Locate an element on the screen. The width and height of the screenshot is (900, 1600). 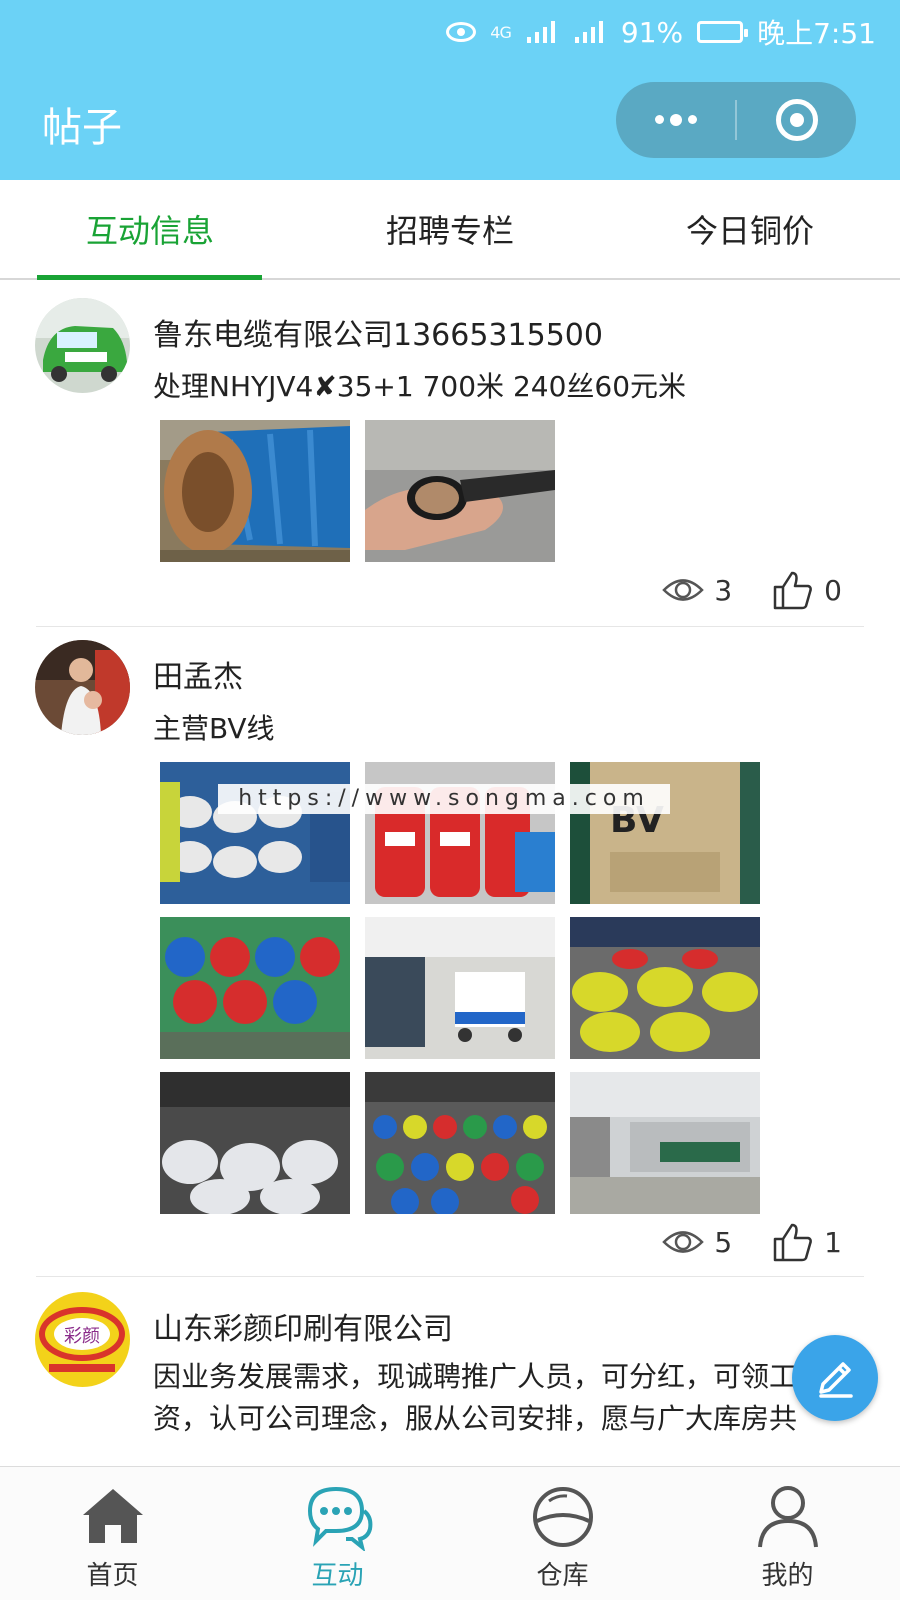
nav-warehouse-label: 仓库 is located at coordinates (562, 1576).